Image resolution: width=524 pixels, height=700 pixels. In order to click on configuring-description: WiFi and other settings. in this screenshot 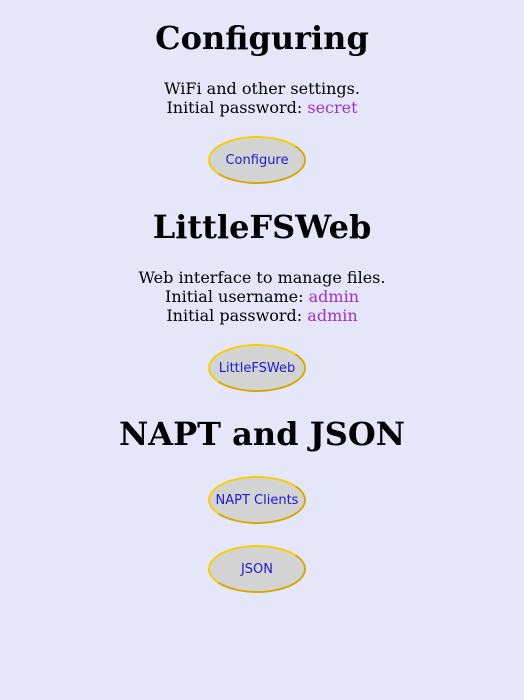, I will do `click(262, 88)`.